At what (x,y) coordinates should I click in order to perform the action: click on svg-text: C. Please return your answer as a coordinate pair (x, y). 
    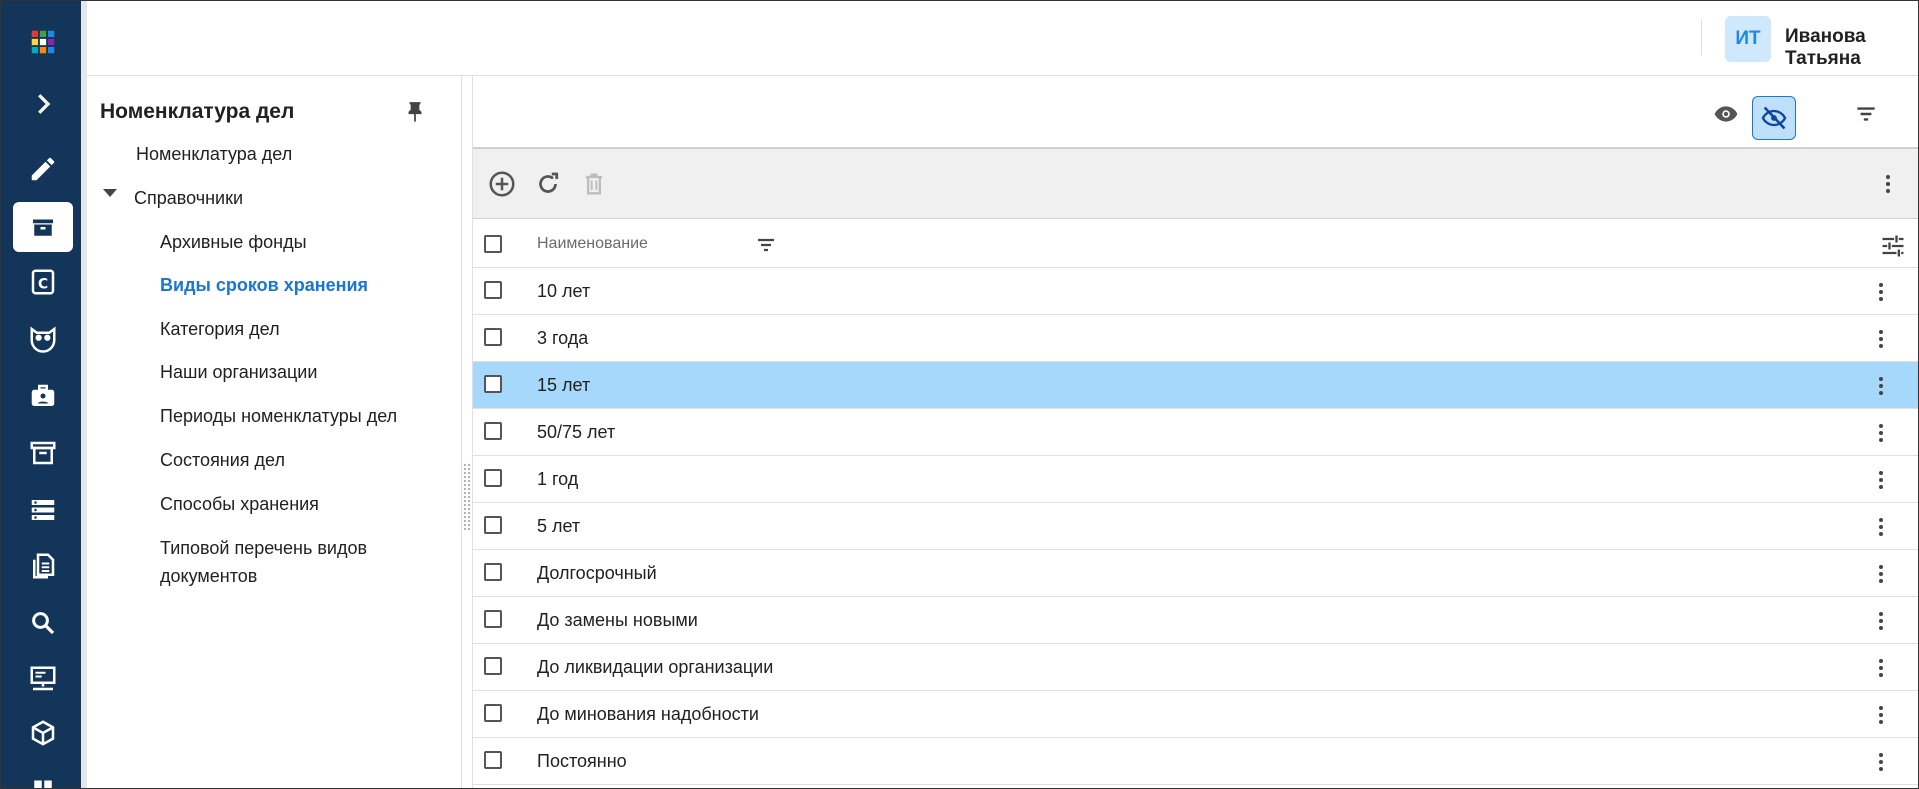
    Looking at the image, I should click on (43, 284).